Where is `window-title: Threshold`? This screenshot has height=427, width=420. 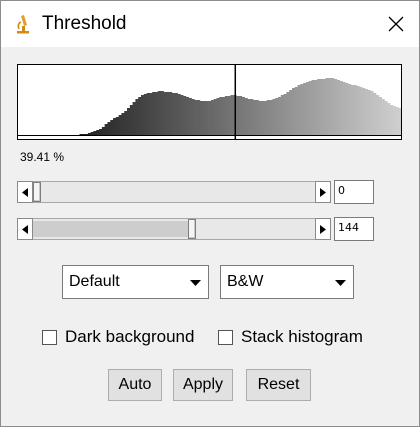
window-title: Threshold is located at coordinates (84, 23).